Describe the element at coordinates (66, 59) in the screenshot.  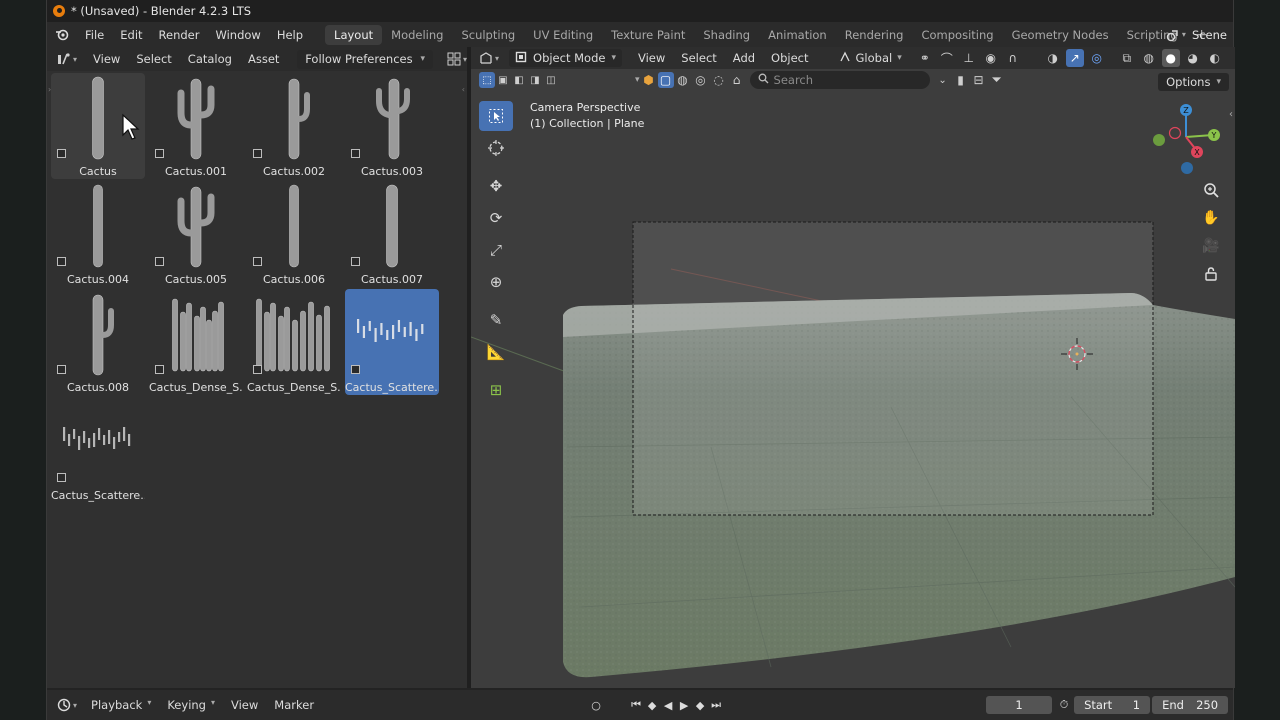
I see `editor-type-icon: ▾` at that location.